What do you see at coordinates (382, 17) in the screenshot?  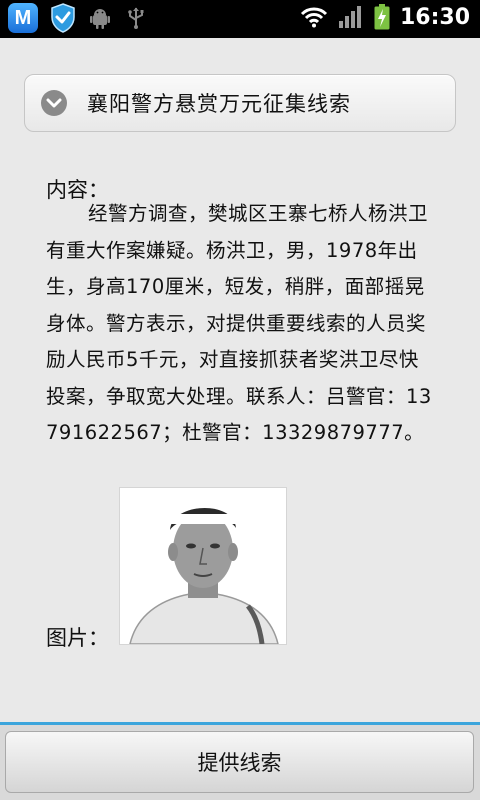 I see `battery-charging-icon` at bounding box center [382, 17].